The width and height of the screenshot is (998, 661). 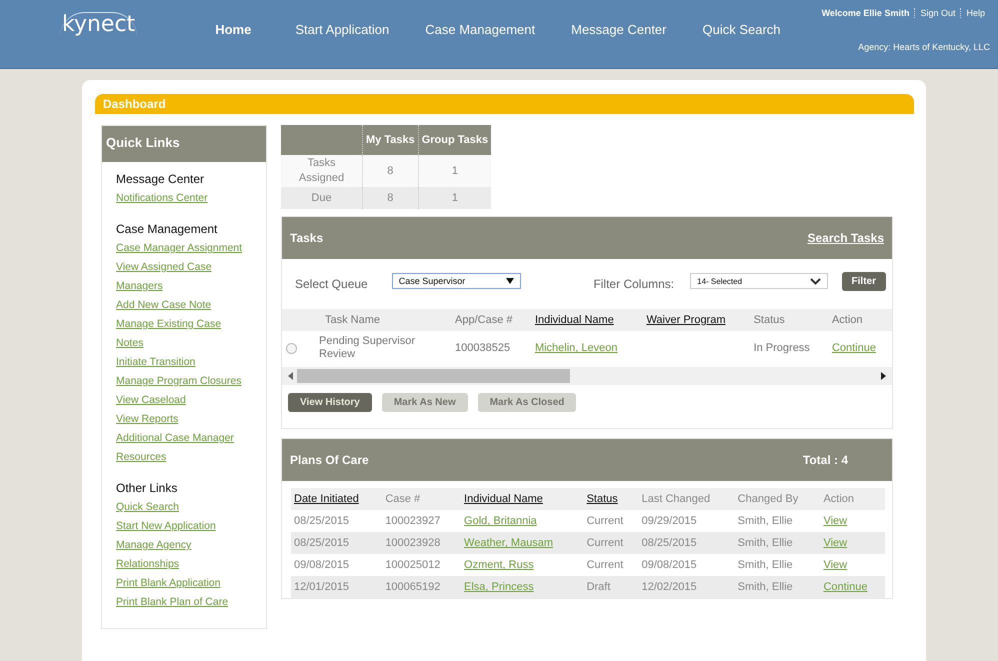 What do you see at coordinates (633, 284) in the screenshot?
I see `filter-columns-label: Filter Columns:` at bounding box center [633, 284].